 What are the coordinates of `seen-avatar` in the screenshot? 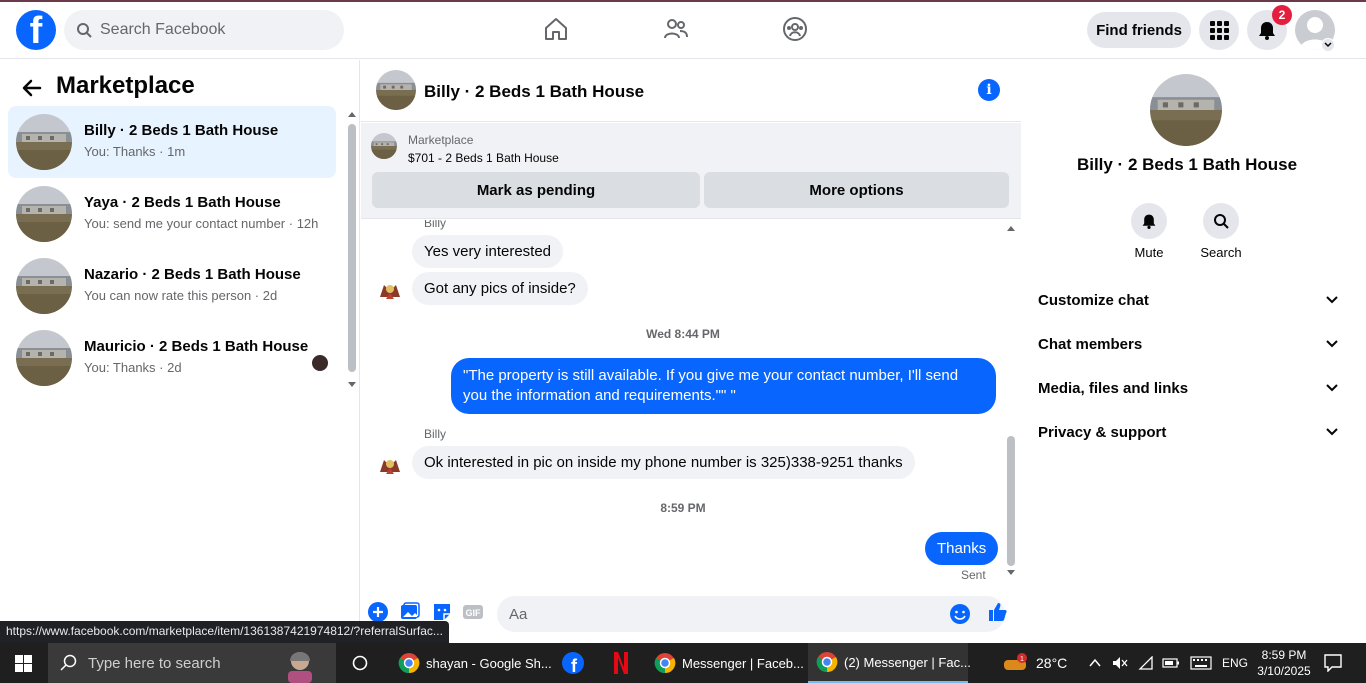 It's located at (320, 363).